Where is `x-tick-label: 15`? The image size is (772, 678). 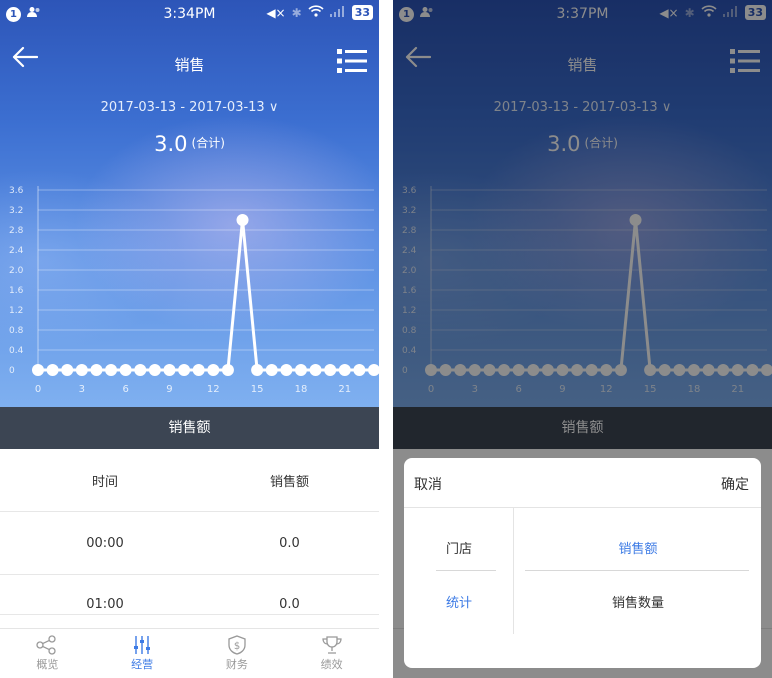
x-tick-label: 15 is located at coordinates (257, 389).